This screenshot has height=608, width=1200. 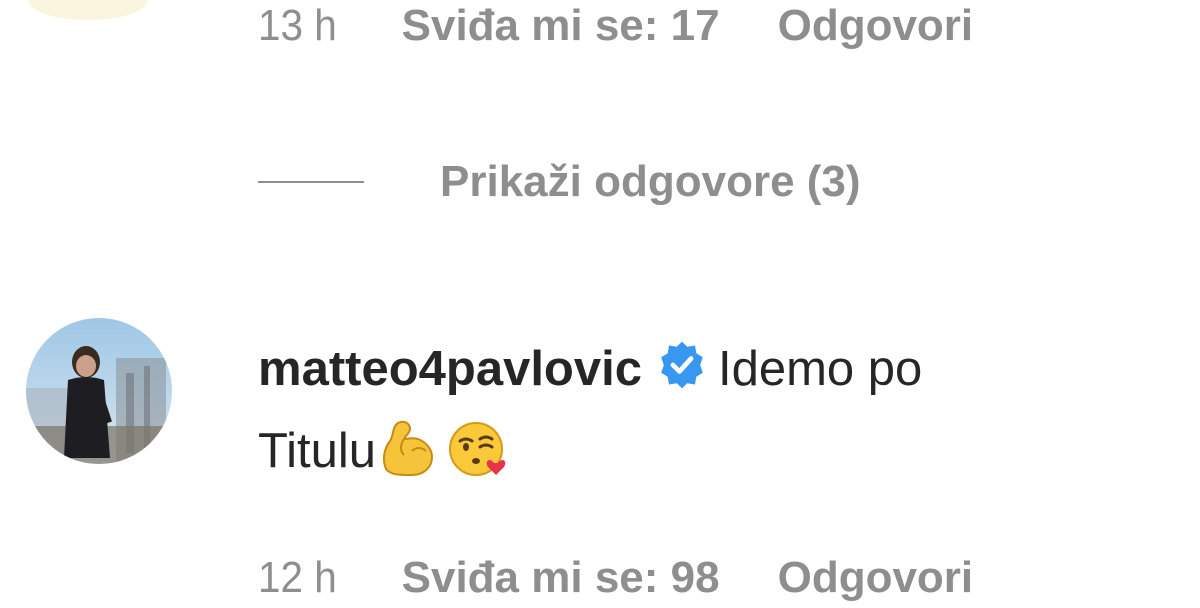 What do you see at coordinates (297, 25) in the screenshot?
I see `comment-timestamp: 13 h` at bounding box center [297, 25].